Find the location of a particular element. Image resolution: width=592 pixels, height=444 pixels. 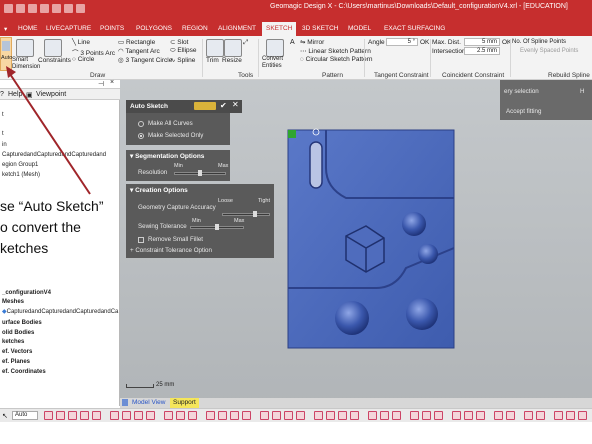

slot-tool: ⊂ Slot is located at coordinates (179, 42).